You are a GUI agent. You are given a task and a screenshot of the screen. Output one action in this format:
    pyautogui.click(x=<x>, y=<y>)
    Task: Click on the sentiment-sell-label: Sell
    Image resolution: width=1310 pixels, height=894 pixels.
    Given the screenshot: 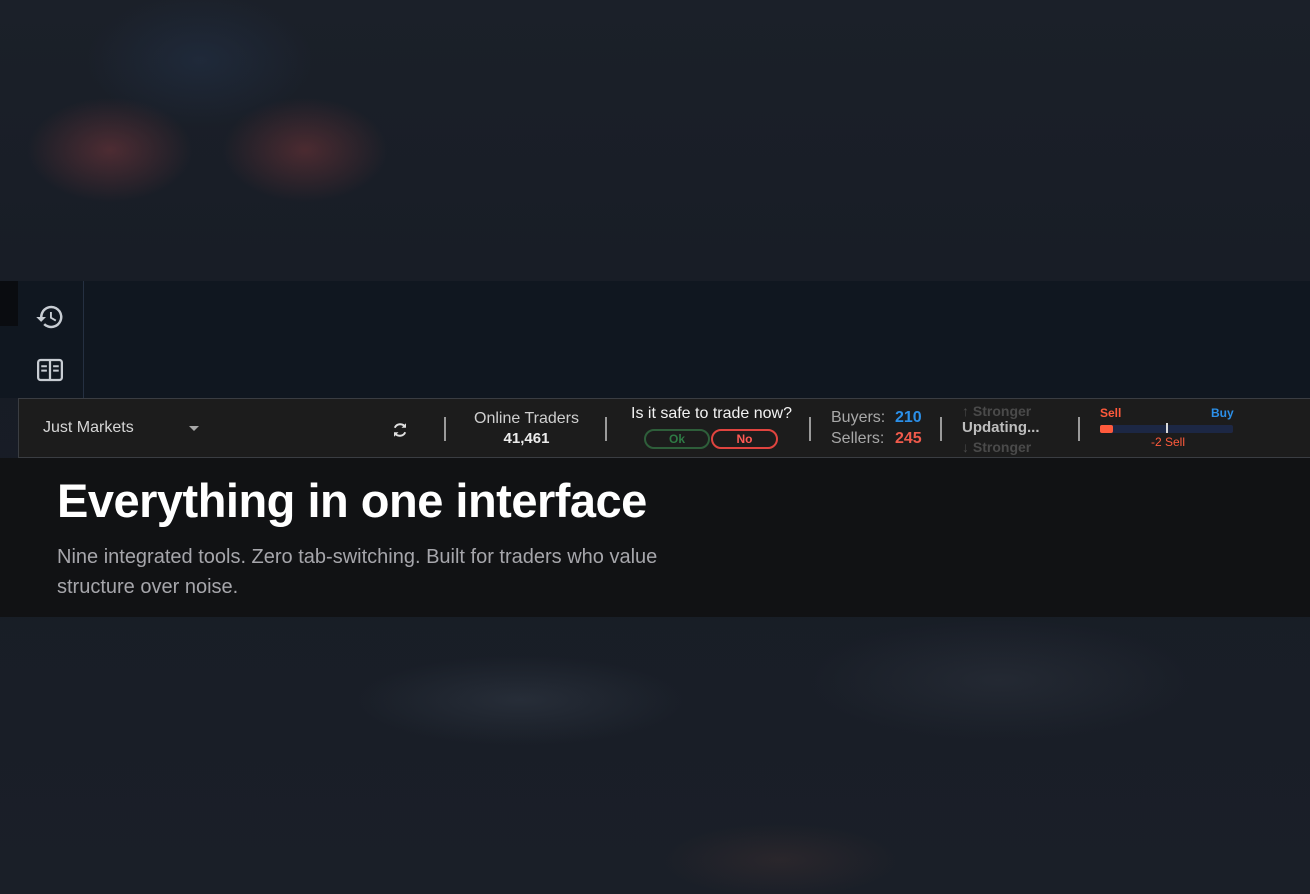 What is the action you would take?
    pyautogui.click(x=1111, y=413)
    